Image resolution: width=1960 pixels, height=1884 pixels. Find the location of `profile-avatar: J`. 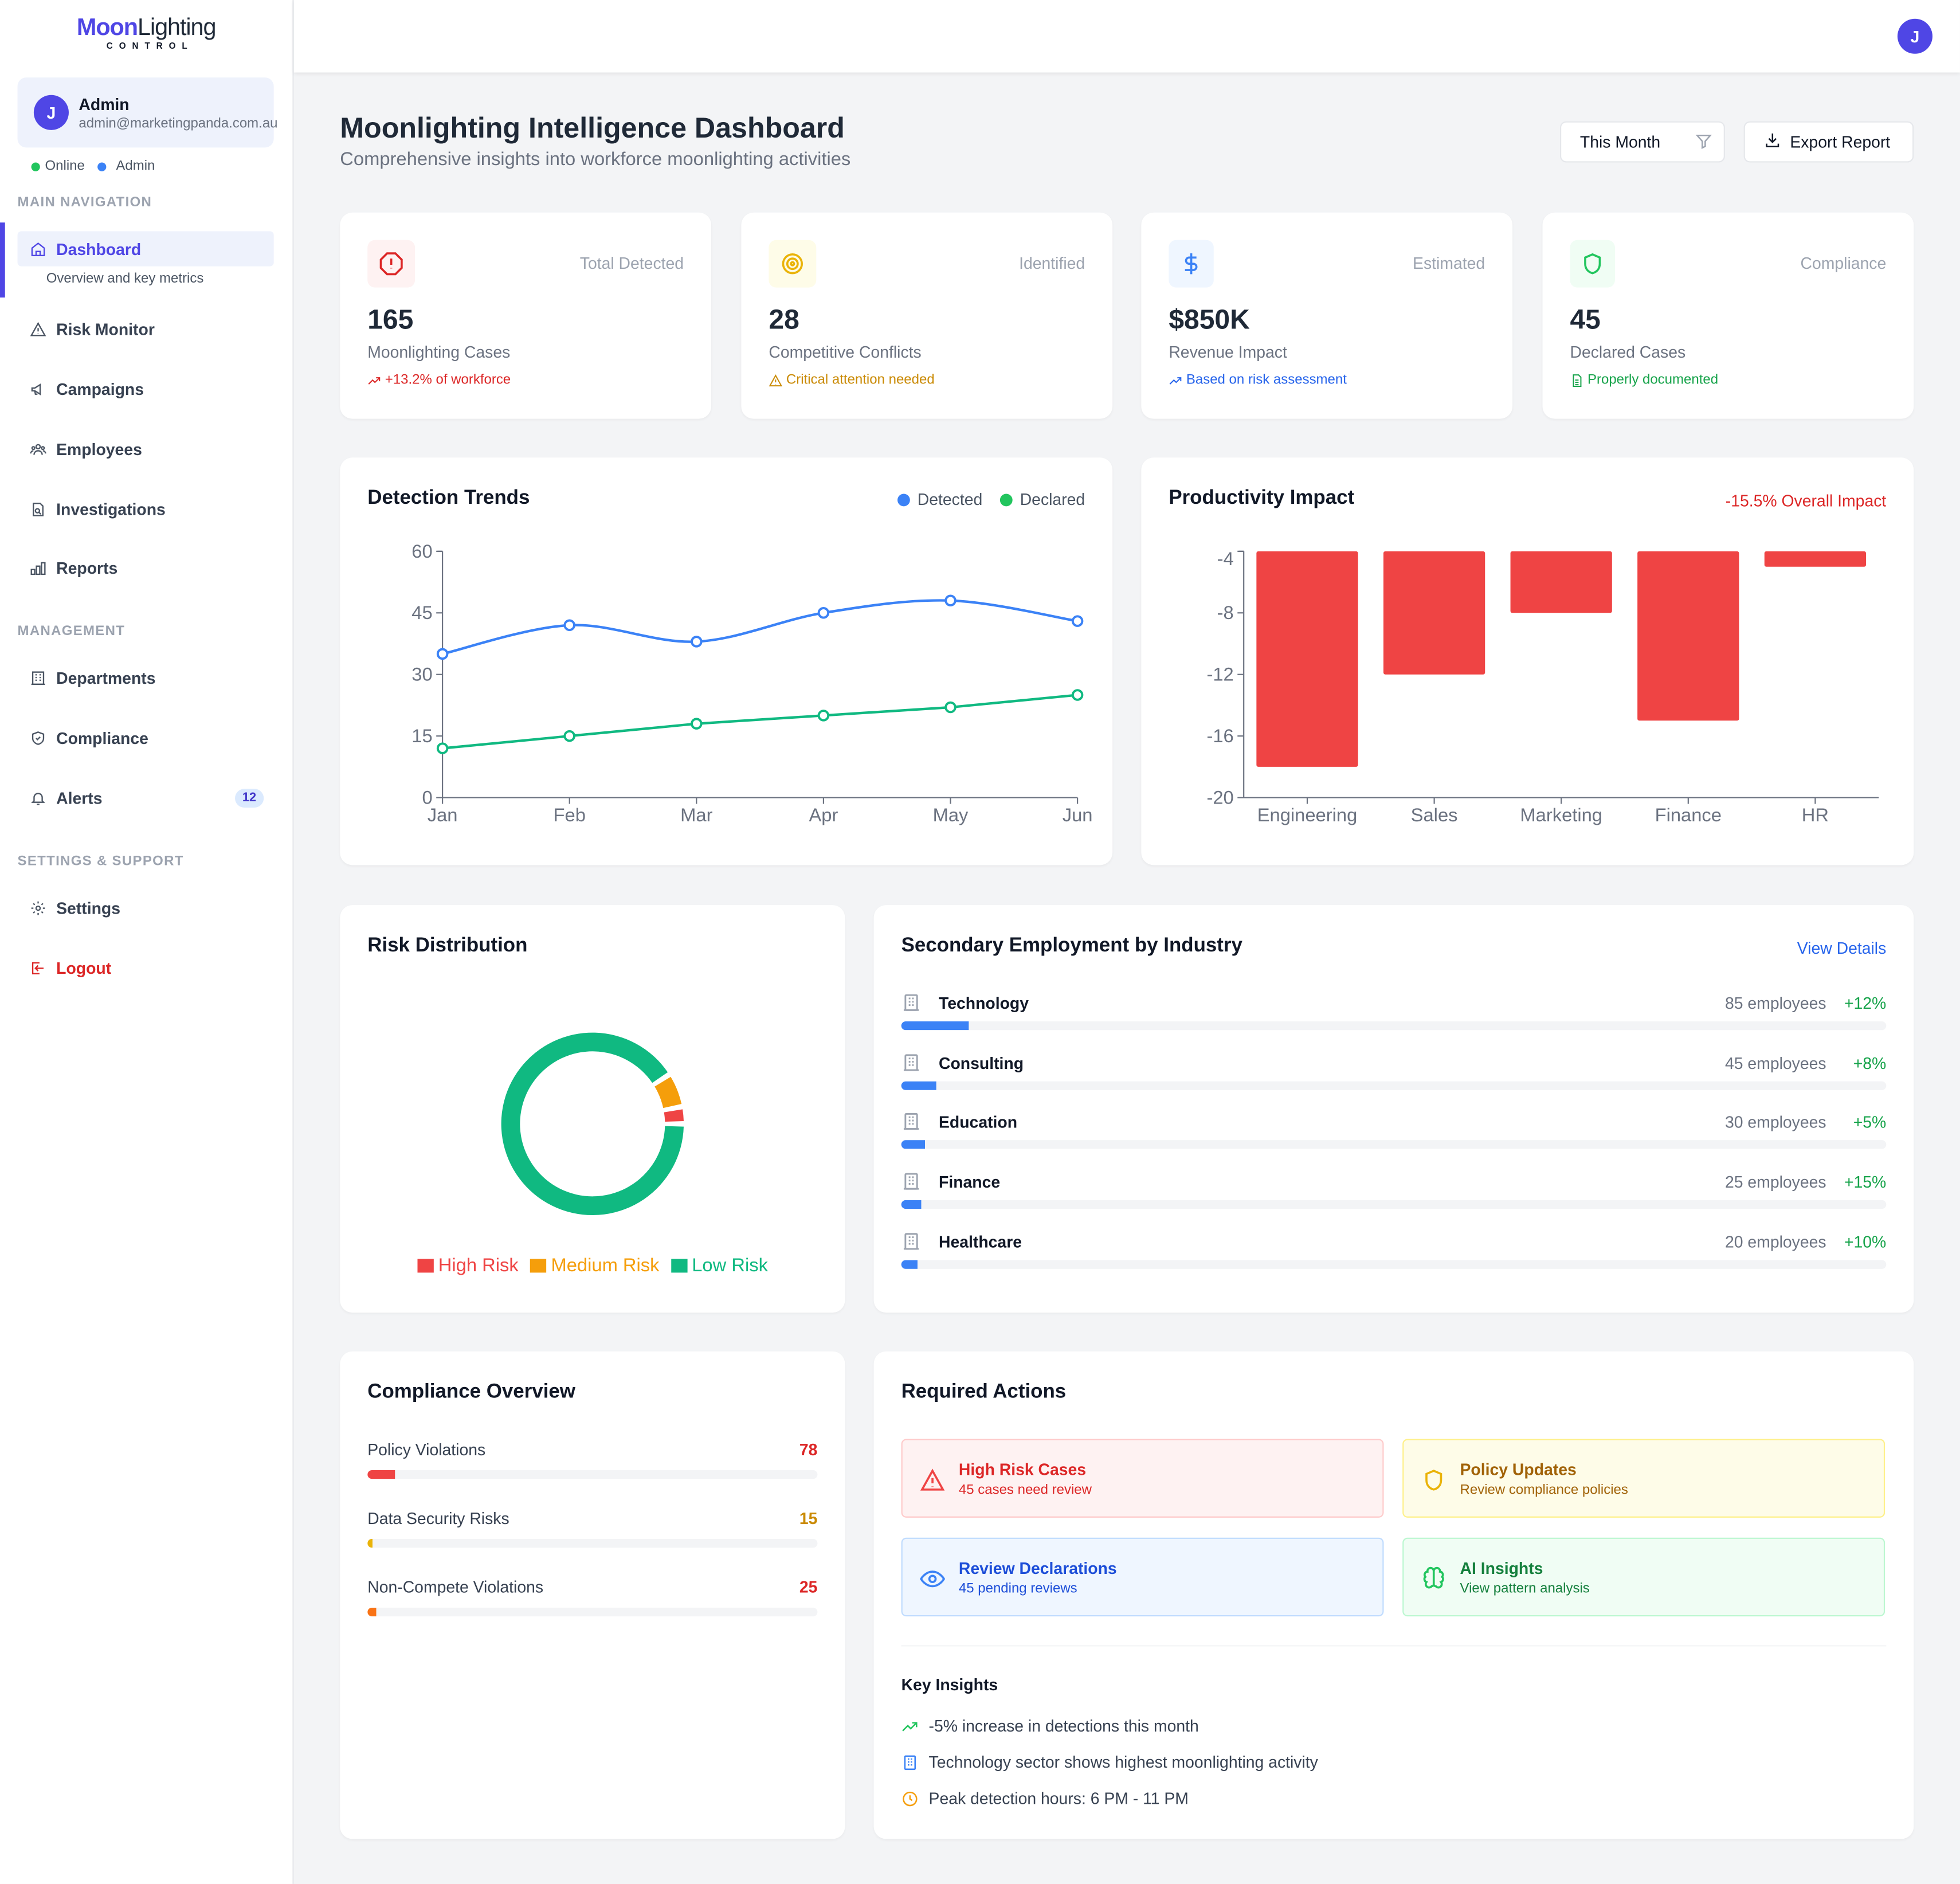

profile-avatar: J is located at coordinates (1914, 36).